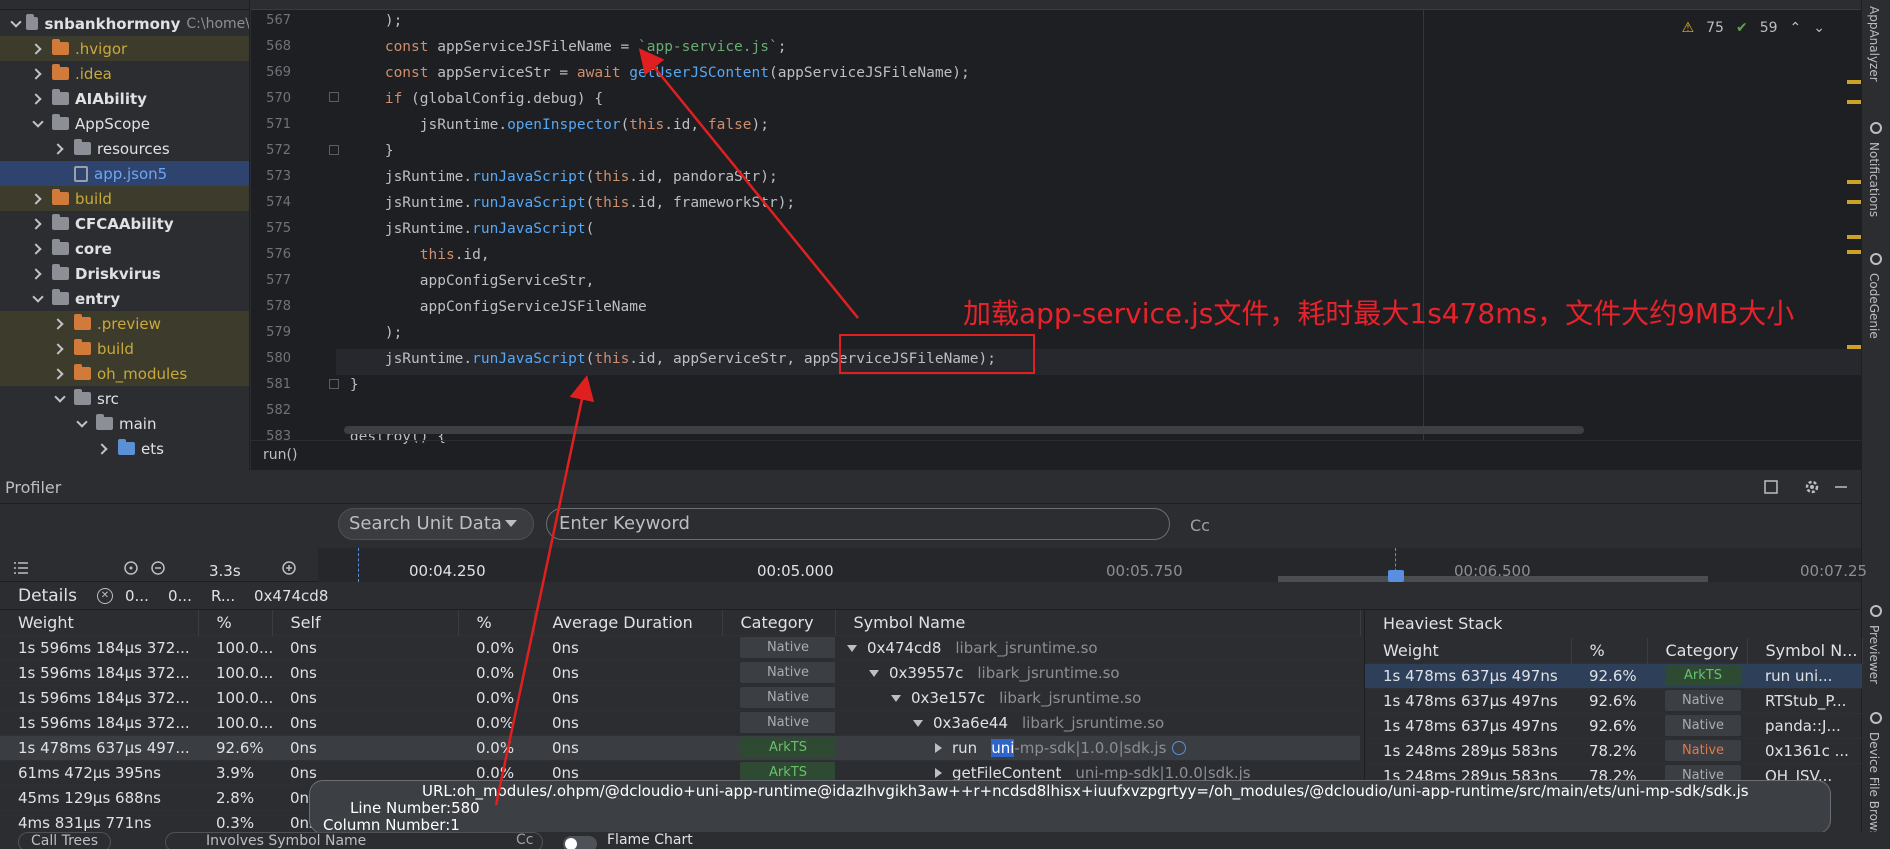 The image size is (1890, 849). What do you see at coordinates (1098, 622) in the screenshot?
I see `column-header: Symbol Name` at bounding box center [1098, 622].